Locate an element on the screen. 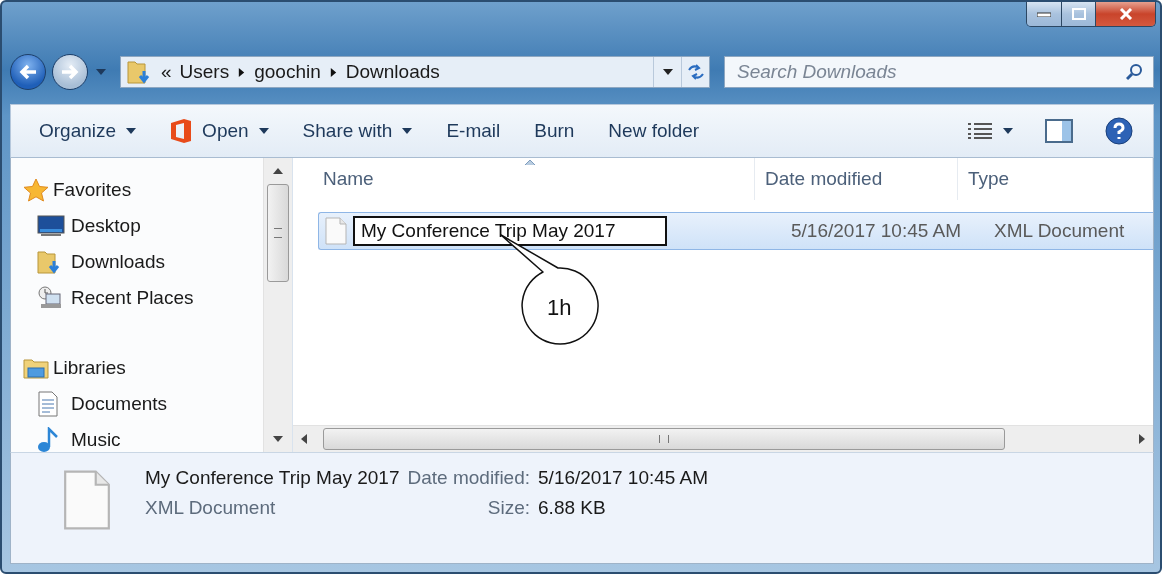 The width and height of the screenshot is (1162, 574). arrow-left-icon is located at coordinates (28, 72).